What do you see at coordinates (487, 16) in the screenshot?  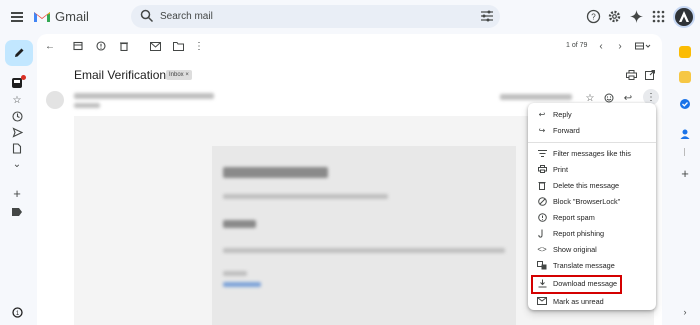 I see `search-options-icon` at bounding box center [487, 16].